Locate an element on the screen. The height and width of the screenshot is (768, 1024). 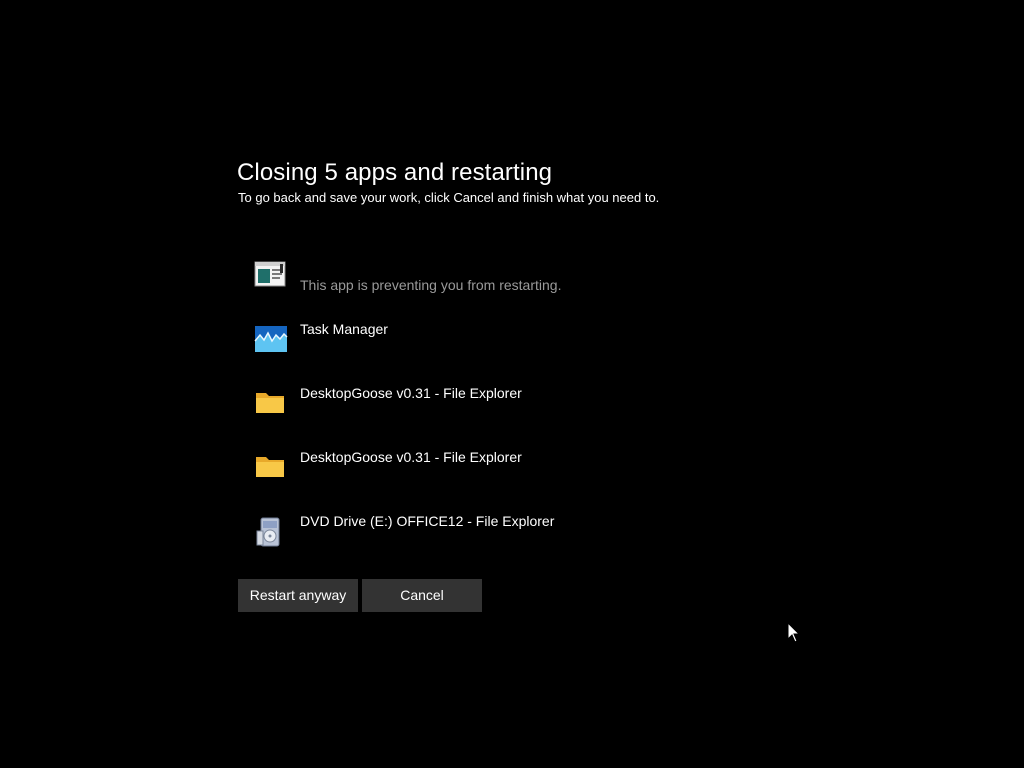
app-list-item: DVD Drive (E:) OFFICE12 - File Explorer is located at coordinates (464, 533).